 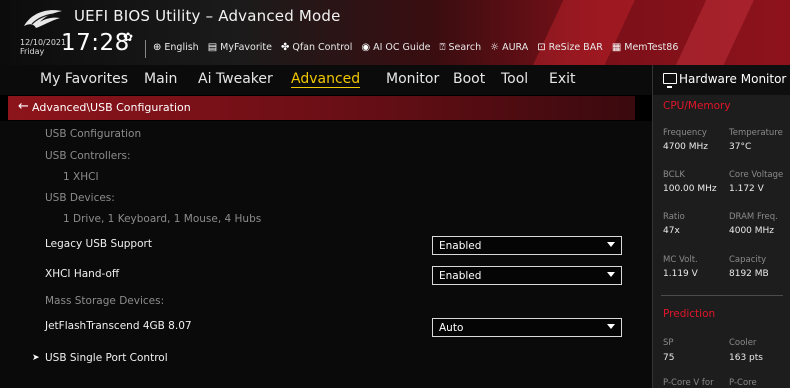 I want to click on globe-icon: ⊕, so click(x=157, y=47).